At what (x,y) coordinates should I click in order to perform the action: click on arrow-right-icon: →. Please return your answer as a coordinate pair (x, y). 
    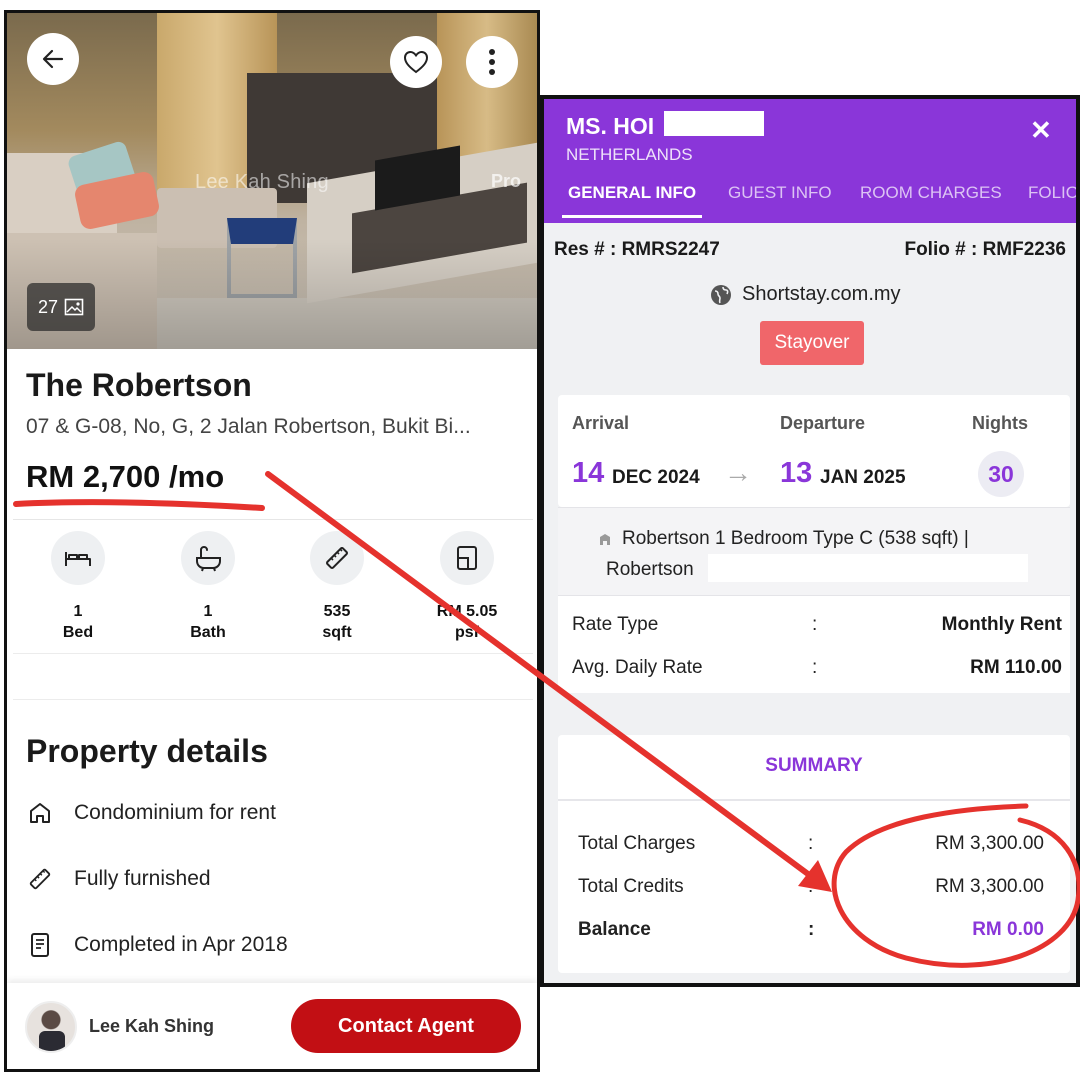
    Looking at the image, I should click on (738, 472).